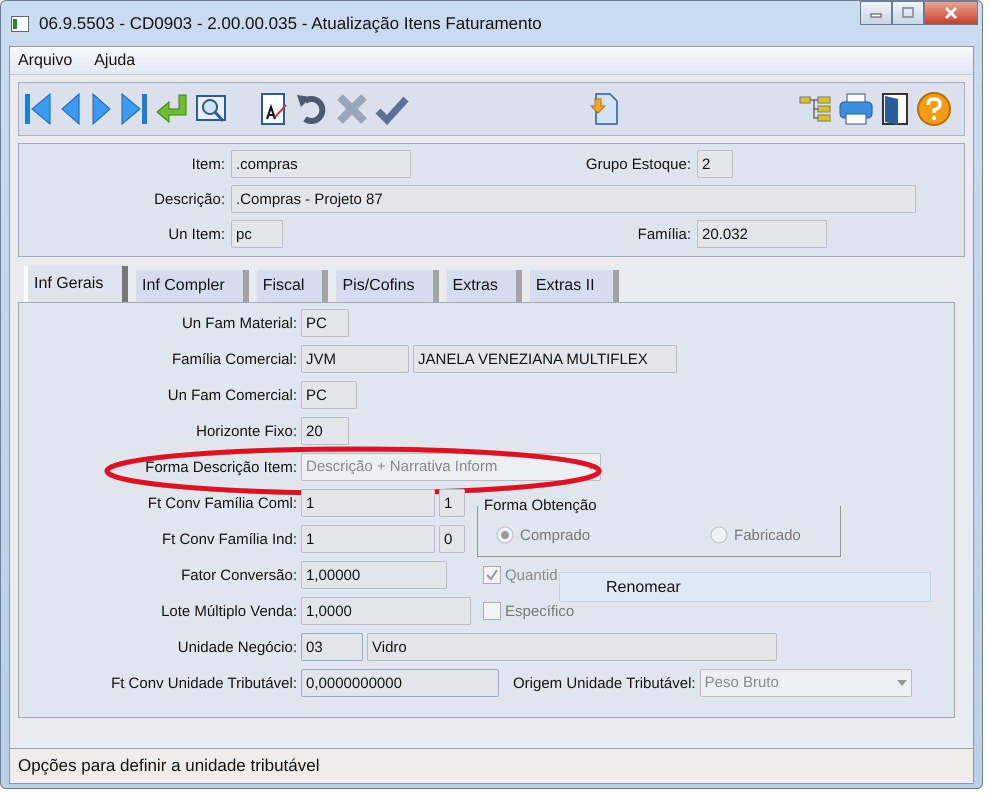 This screenshot has width=989, height=795. I want to click on field-label: Grupo Estoque:, so click(638, 164).